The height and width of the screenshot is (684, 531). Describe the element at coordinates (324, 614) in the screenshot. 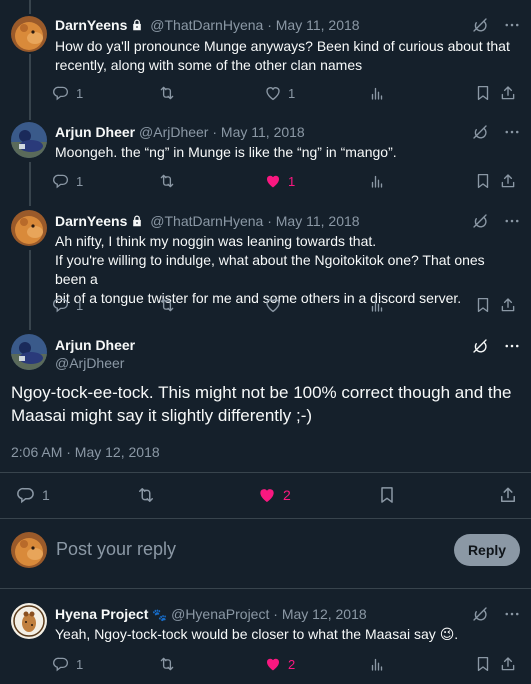

I see `tweet-date: May 12, 2018` at that location.